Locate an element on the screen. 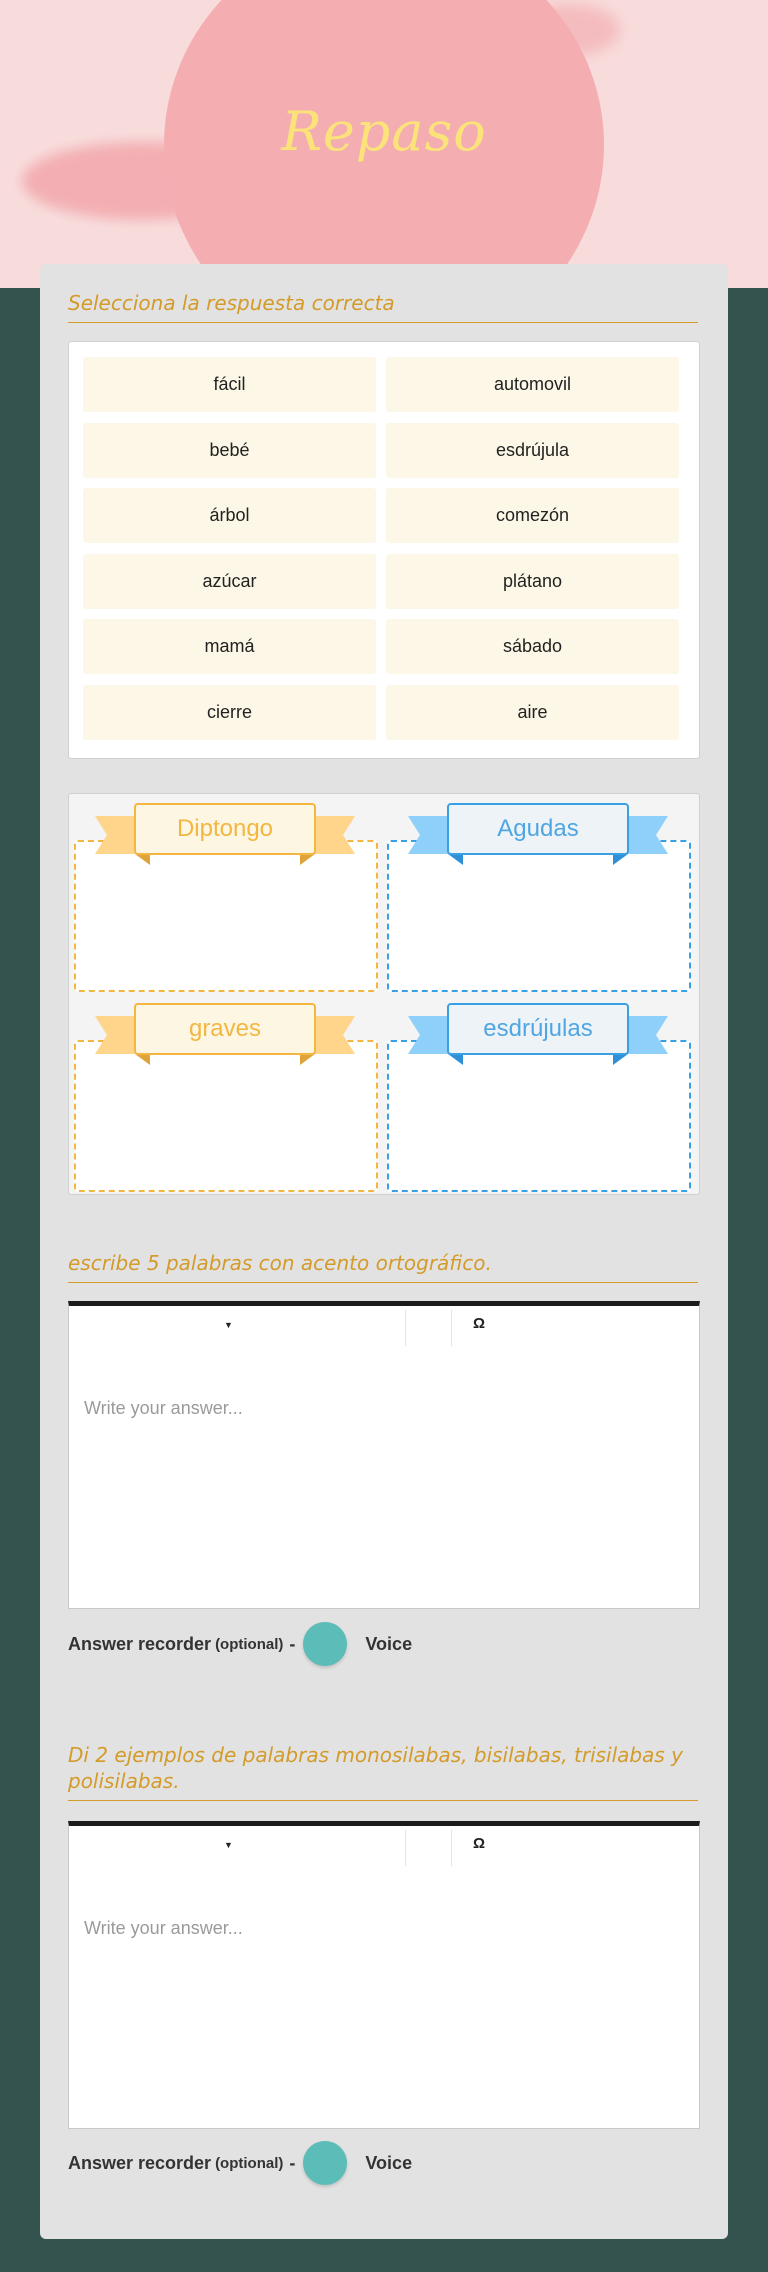  word-chip: bebé is located at coordinates (229, 450).